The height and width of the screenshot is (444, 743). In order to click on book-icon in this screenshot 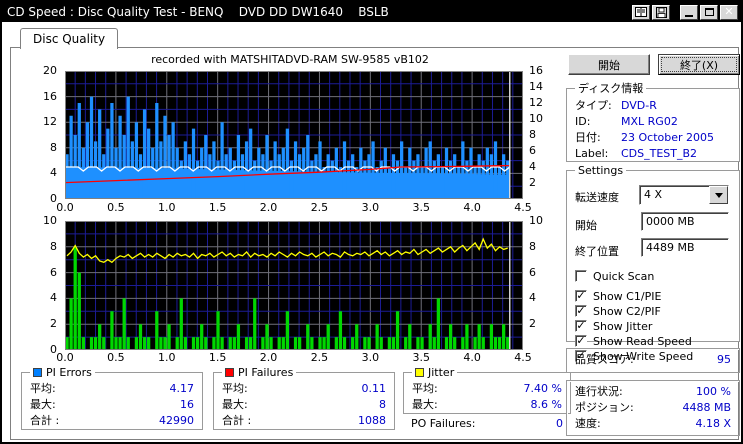, I will do `click(641, 12)`.